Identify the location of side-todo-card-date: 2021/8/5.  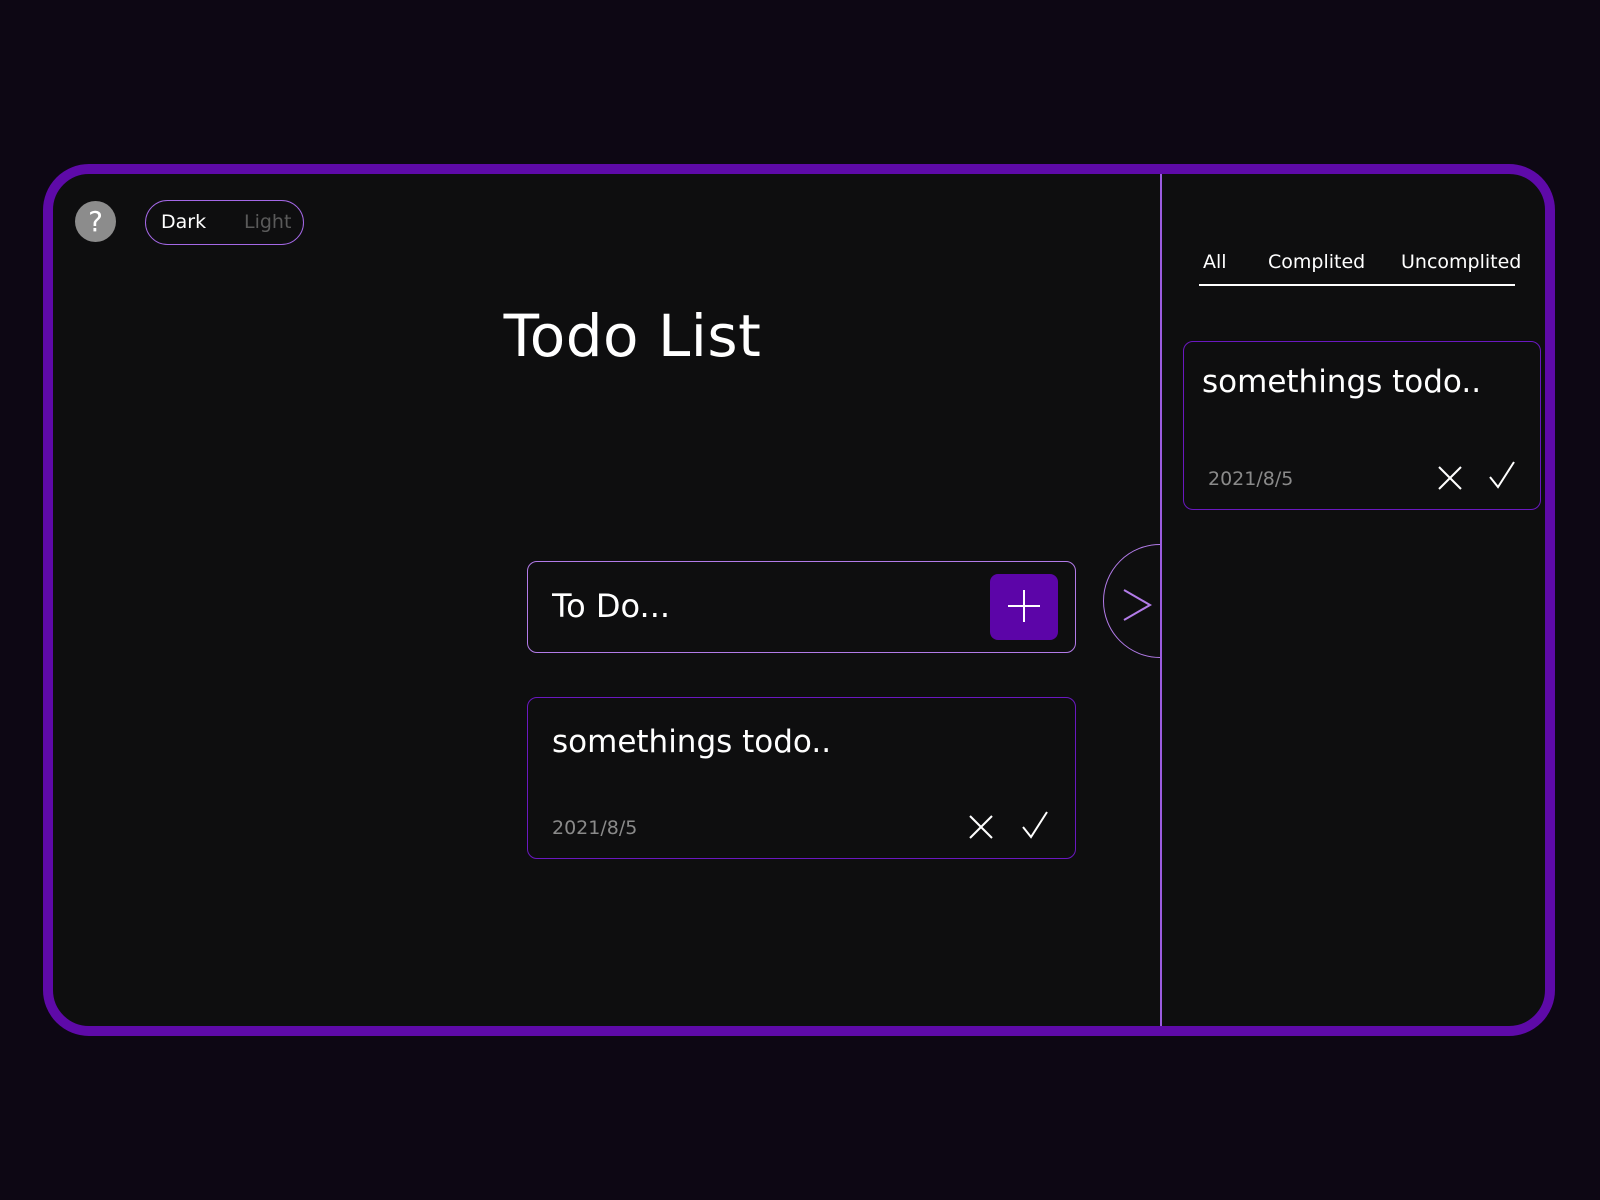
(1251, 479).